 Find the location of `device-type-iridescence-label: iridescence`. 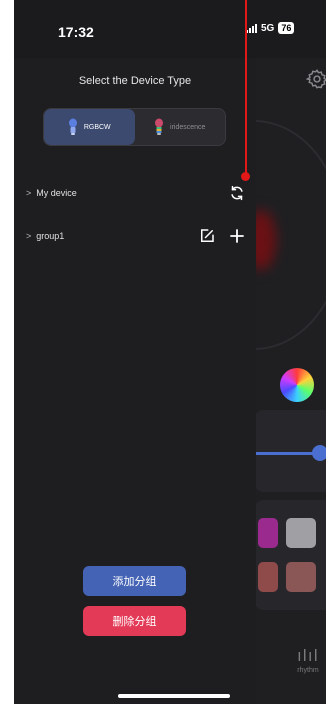

device-type-iridescence-label: iridescence is located at coordinates (188, 127).